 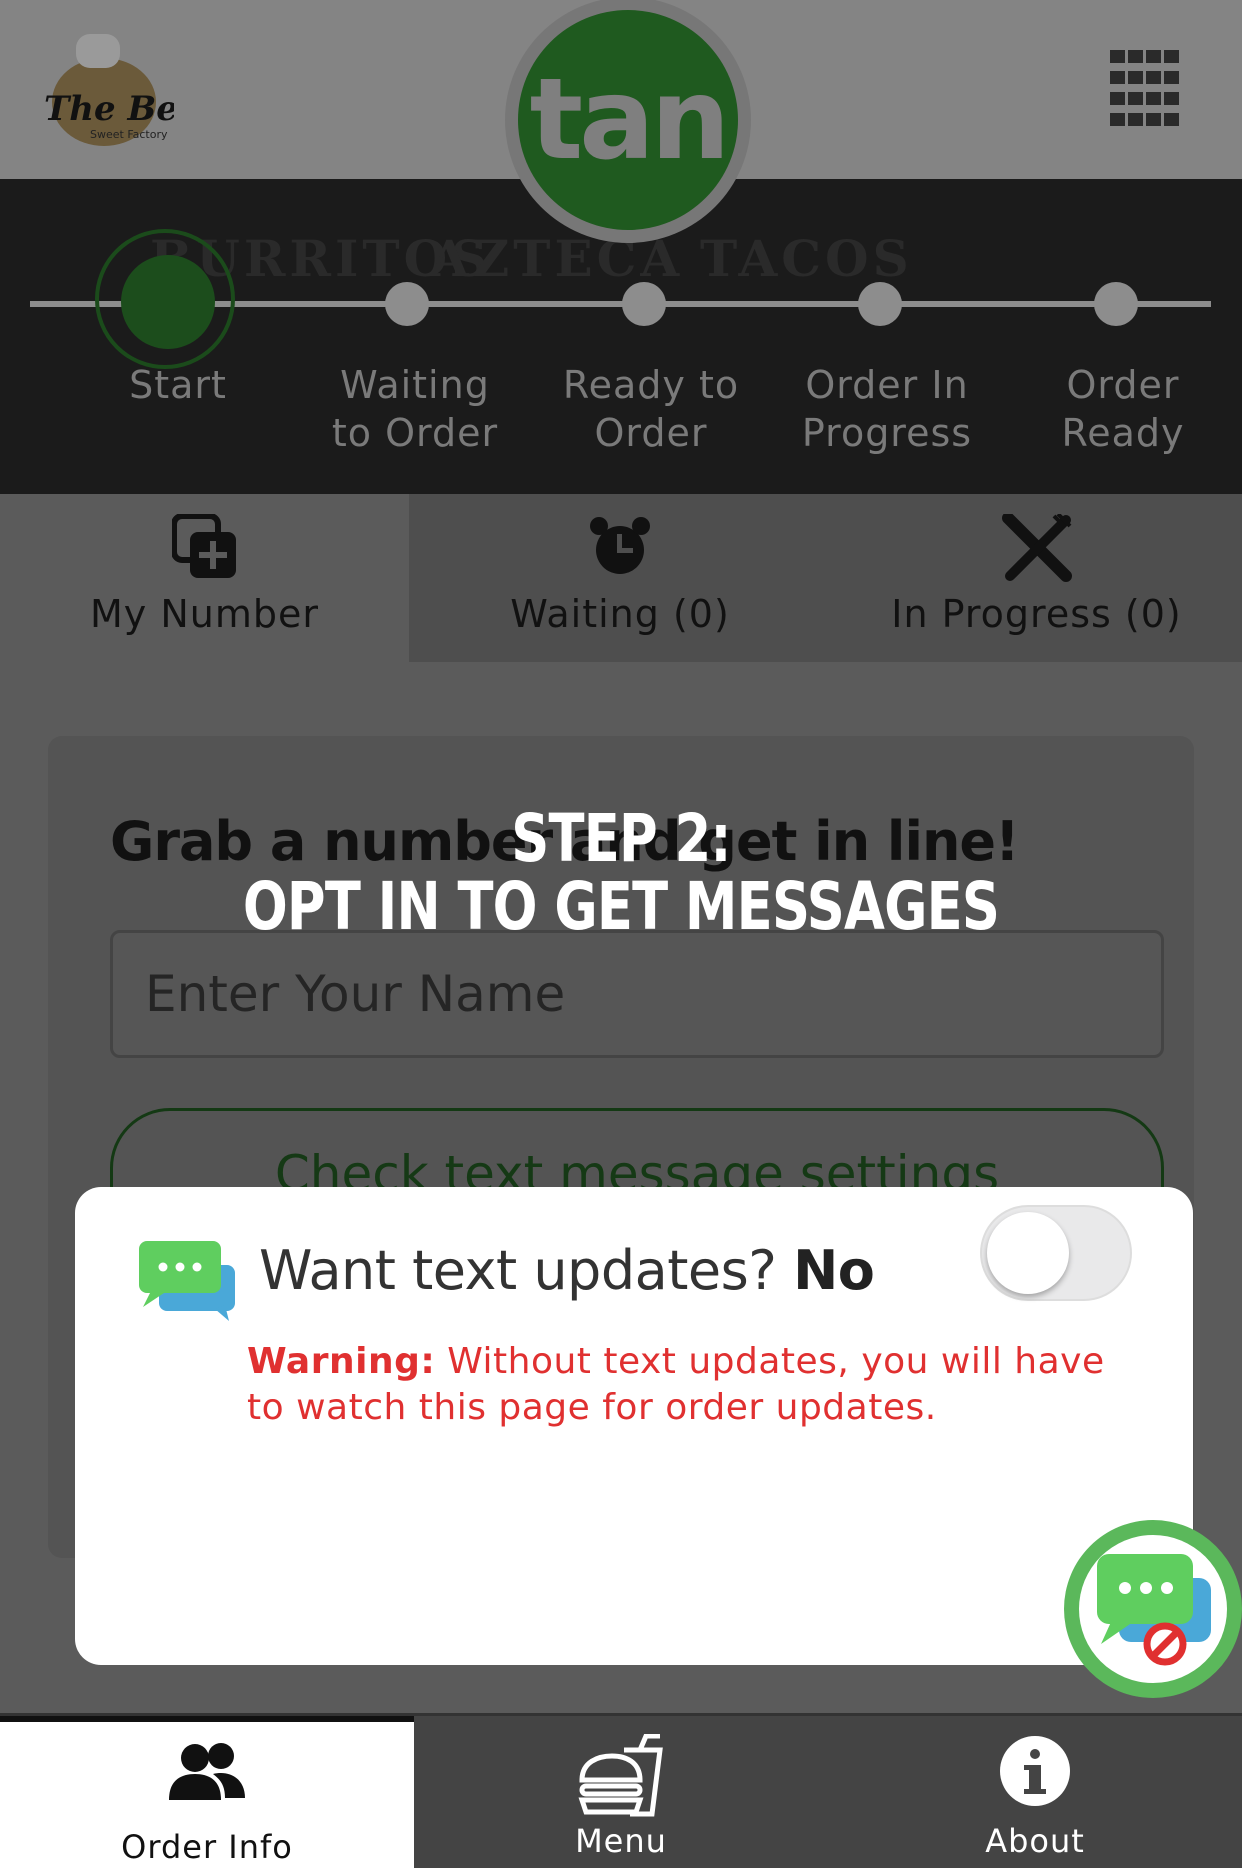 I want to click on toggle-knob, so click(x=1028, y=1253).